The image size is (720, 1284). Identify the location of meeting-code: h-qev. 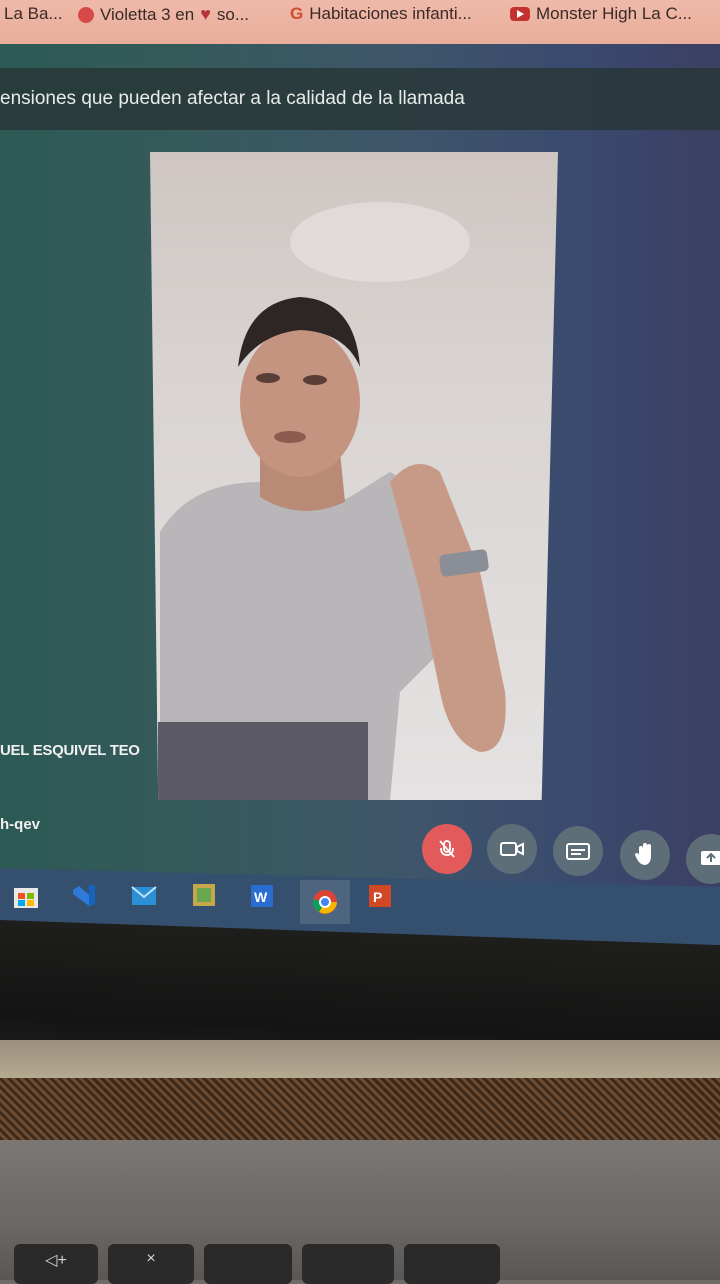
(20, 824).